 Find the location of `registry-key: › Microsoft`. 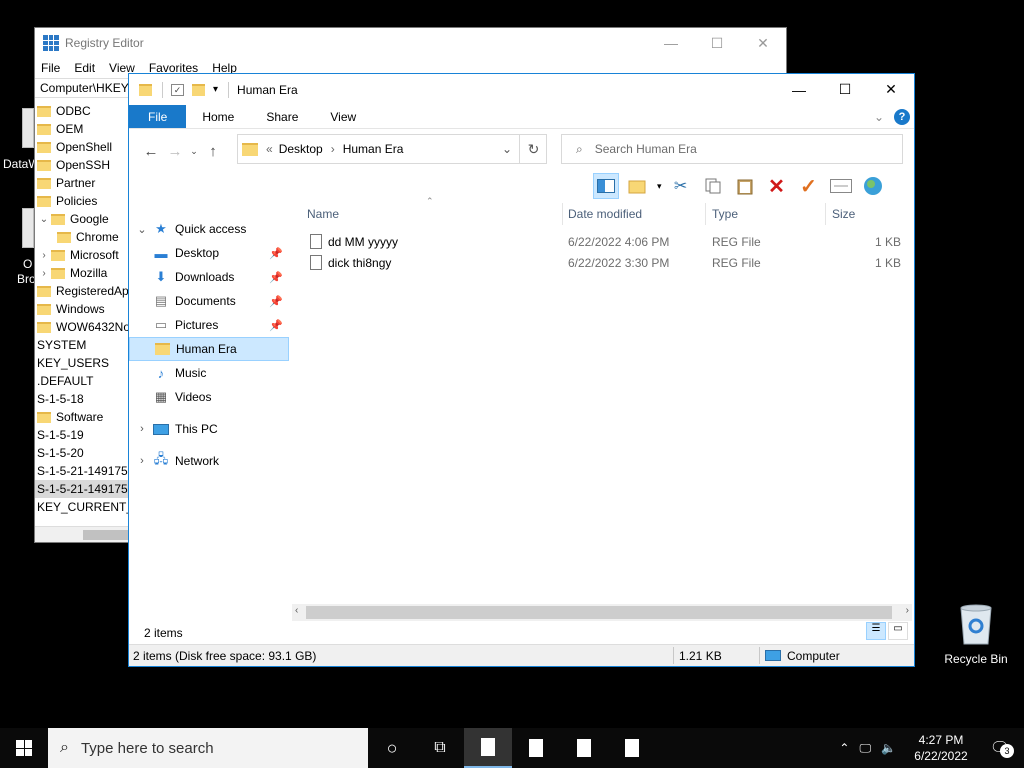

registry-key: › Microsoft is located at coordinates (83, 255).